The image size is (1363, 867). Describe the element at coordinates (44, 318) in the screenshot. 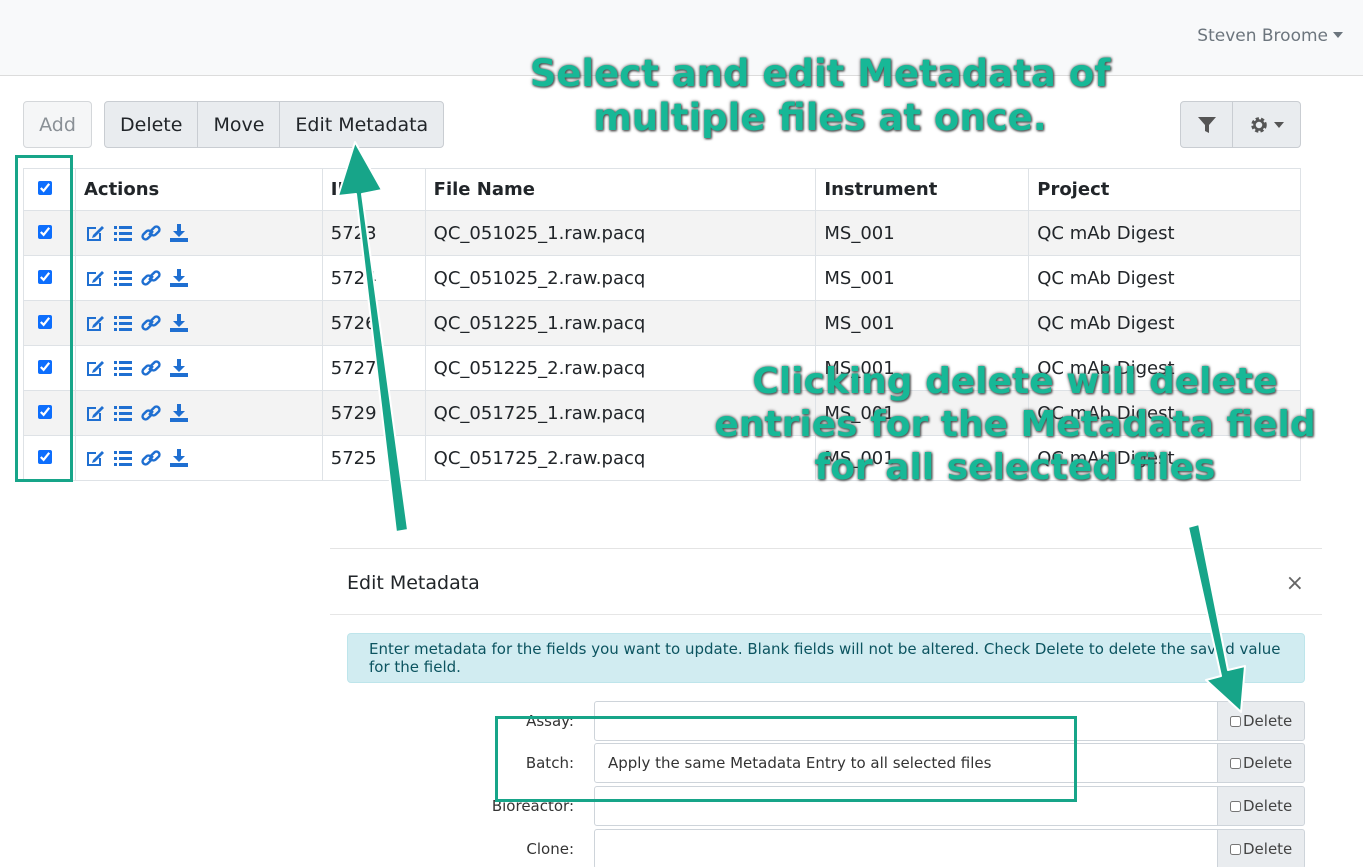

I see `annotation-checkbox-highlight` at that location.